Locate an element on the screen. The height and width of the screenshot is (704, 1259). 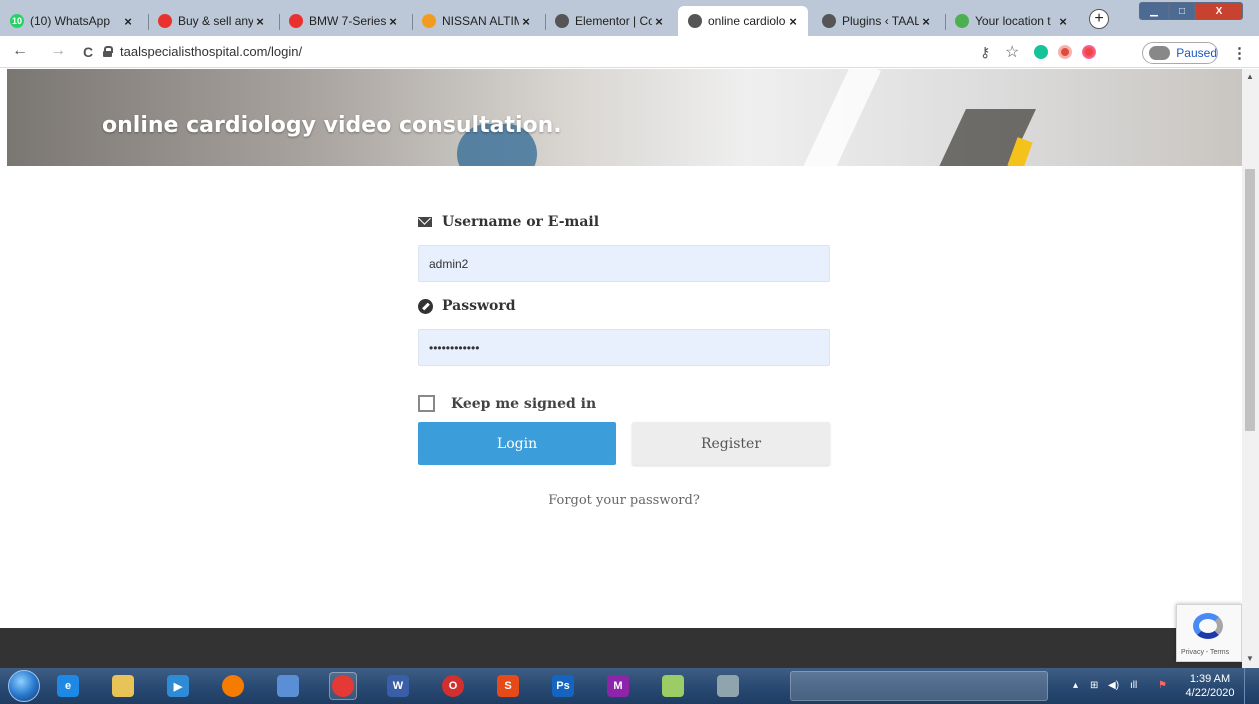
tab-label: NISSAN ALTIM is located at coordinates (480, 21).